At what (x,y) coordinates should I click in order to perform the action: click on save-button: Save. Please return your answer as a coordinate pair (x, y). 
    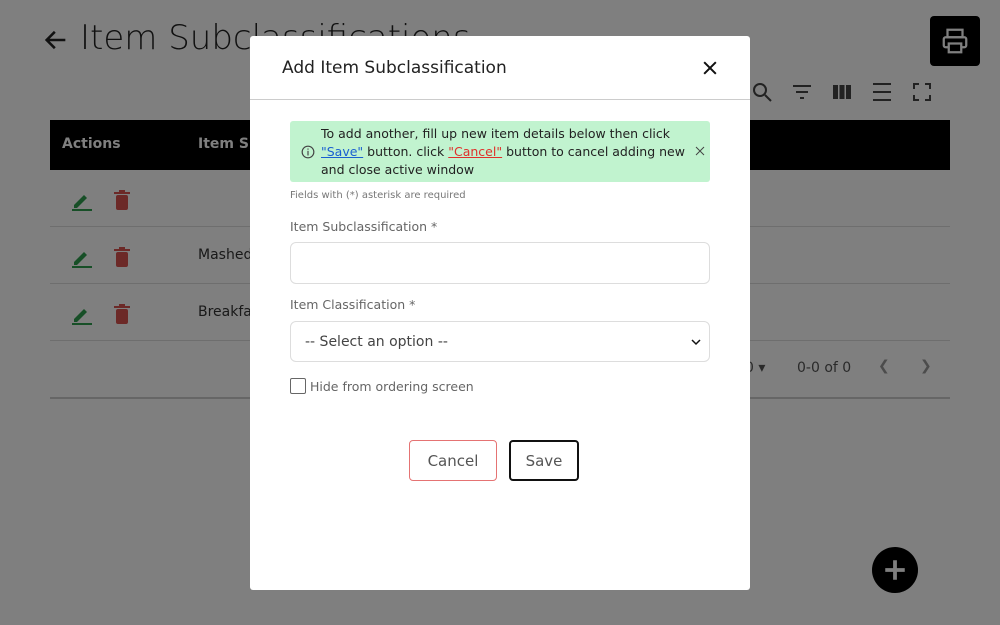
    Looking at the image, I should click on (544, 460).